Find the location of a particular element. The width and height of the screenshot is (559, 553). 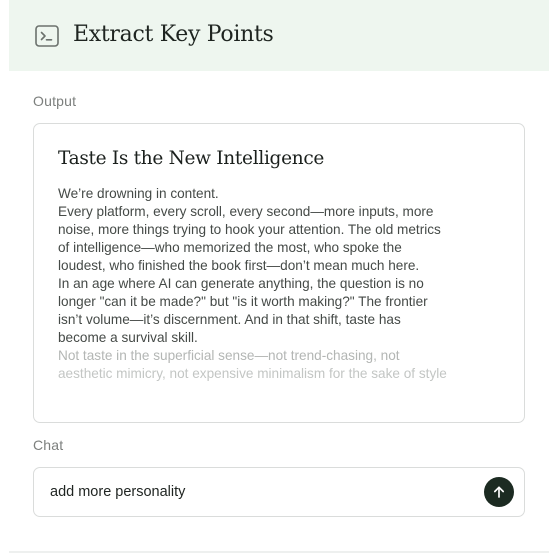

document-line: become a survival skill. is located at coordinates (128, 337).